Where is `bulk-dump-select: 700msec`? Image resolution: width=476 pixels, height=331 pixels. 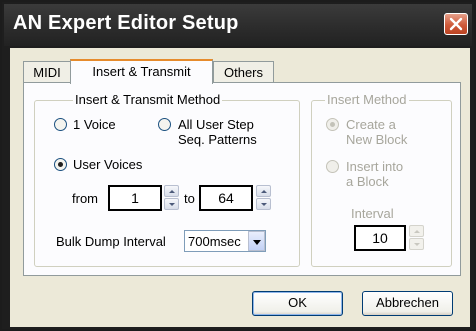
bulk-dump-select: 700msec is located at coordinates (225, 241).